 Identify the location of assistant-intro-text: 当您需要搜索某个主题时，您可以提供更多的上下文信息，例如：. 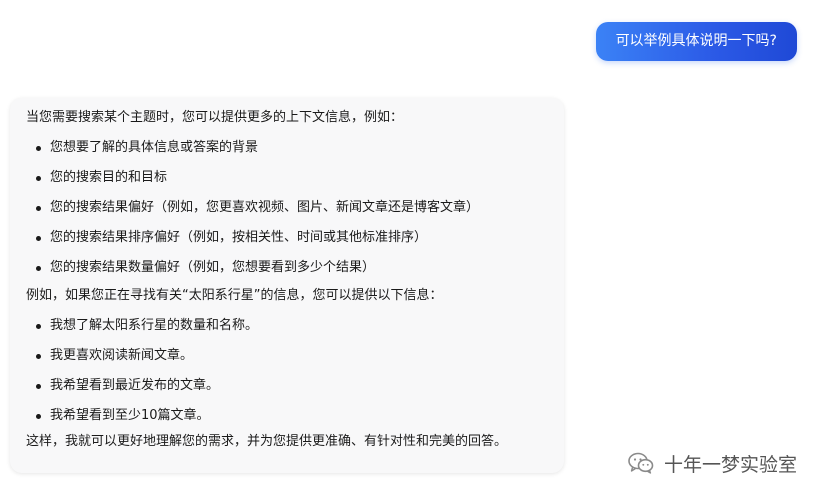
(215, 117).